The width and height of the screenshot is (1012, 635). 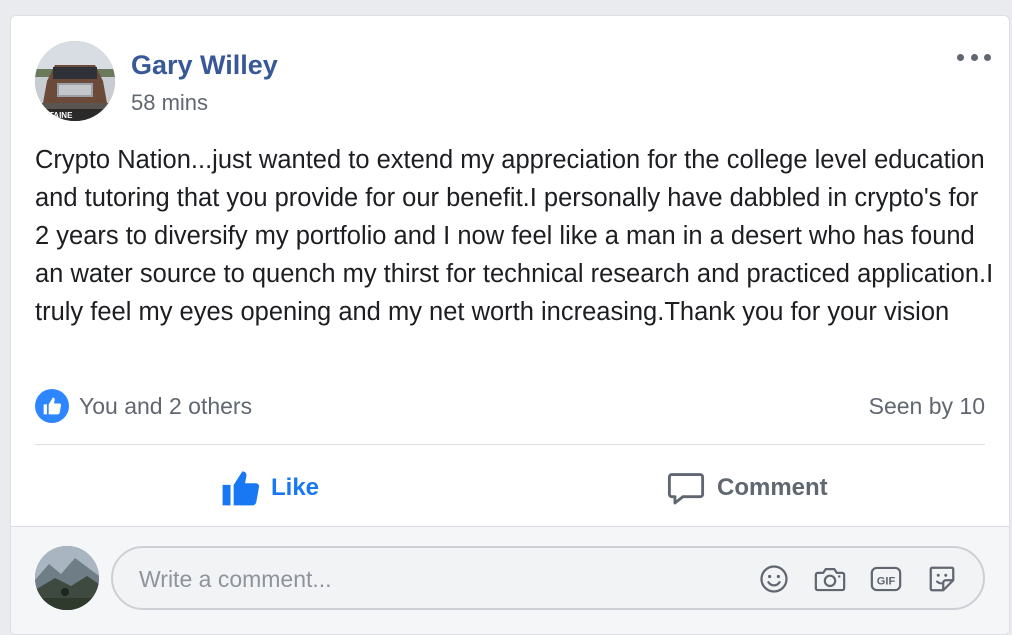 What do you see at coordinates (169, 103) in the screenshot?
I see `post-timestamp: 58 mins` at bounding box center [169, 103].